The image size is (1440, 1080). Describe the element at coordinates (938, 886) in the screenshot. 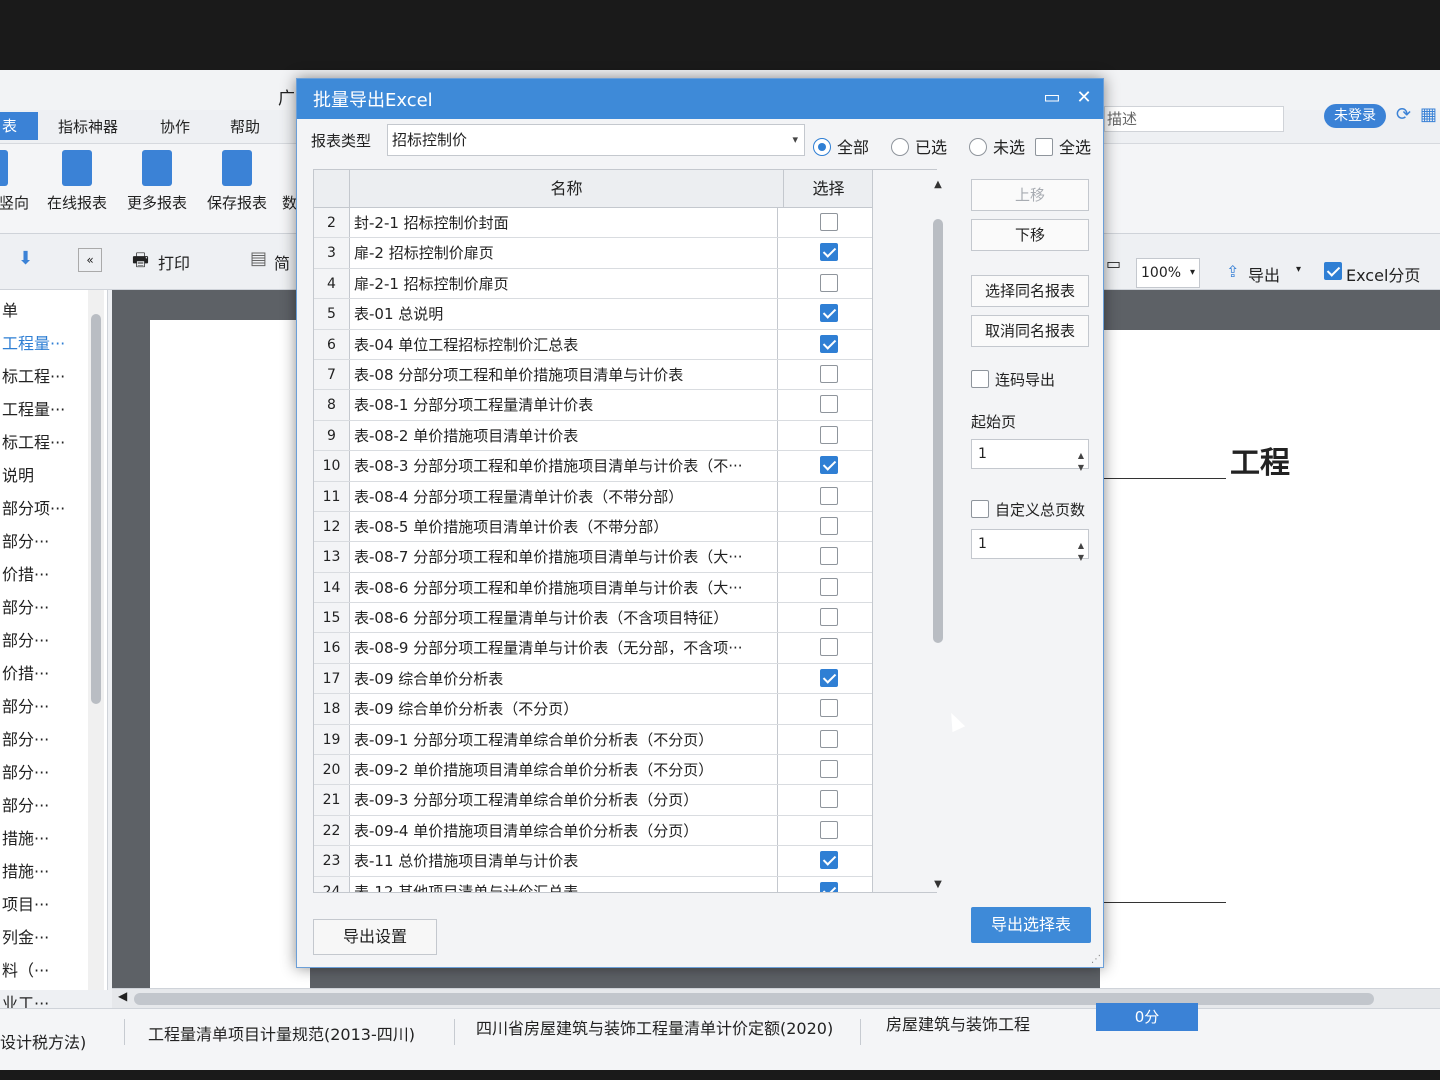

I see `scroll-down-icon: ▼` at that location.